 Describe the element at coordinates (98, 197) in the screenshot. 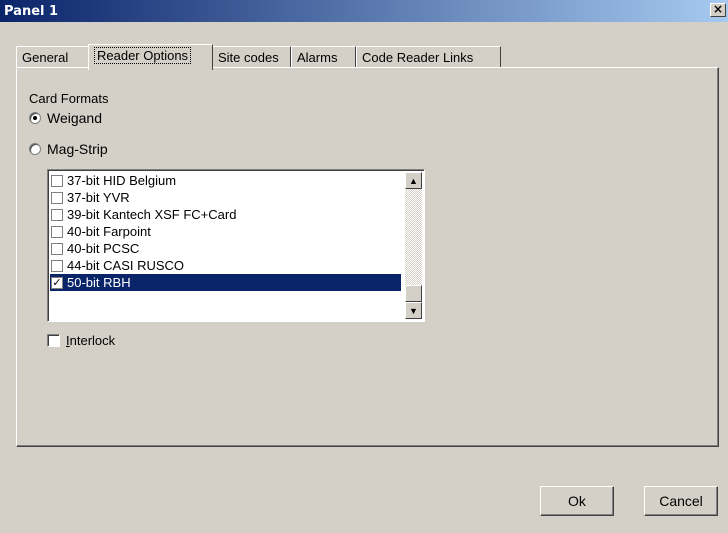

I see `list-item-label: 37-bit YVR` at that location.